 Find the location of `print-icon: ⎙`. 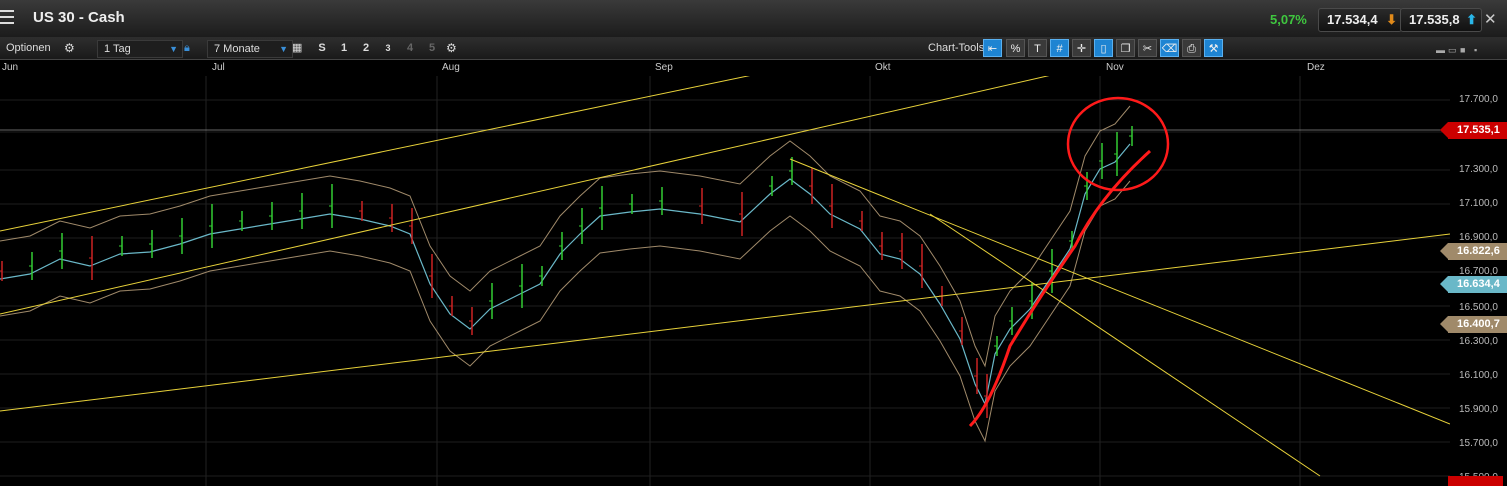

print-icon: ⎙ is located at coordinates (1191, 48).